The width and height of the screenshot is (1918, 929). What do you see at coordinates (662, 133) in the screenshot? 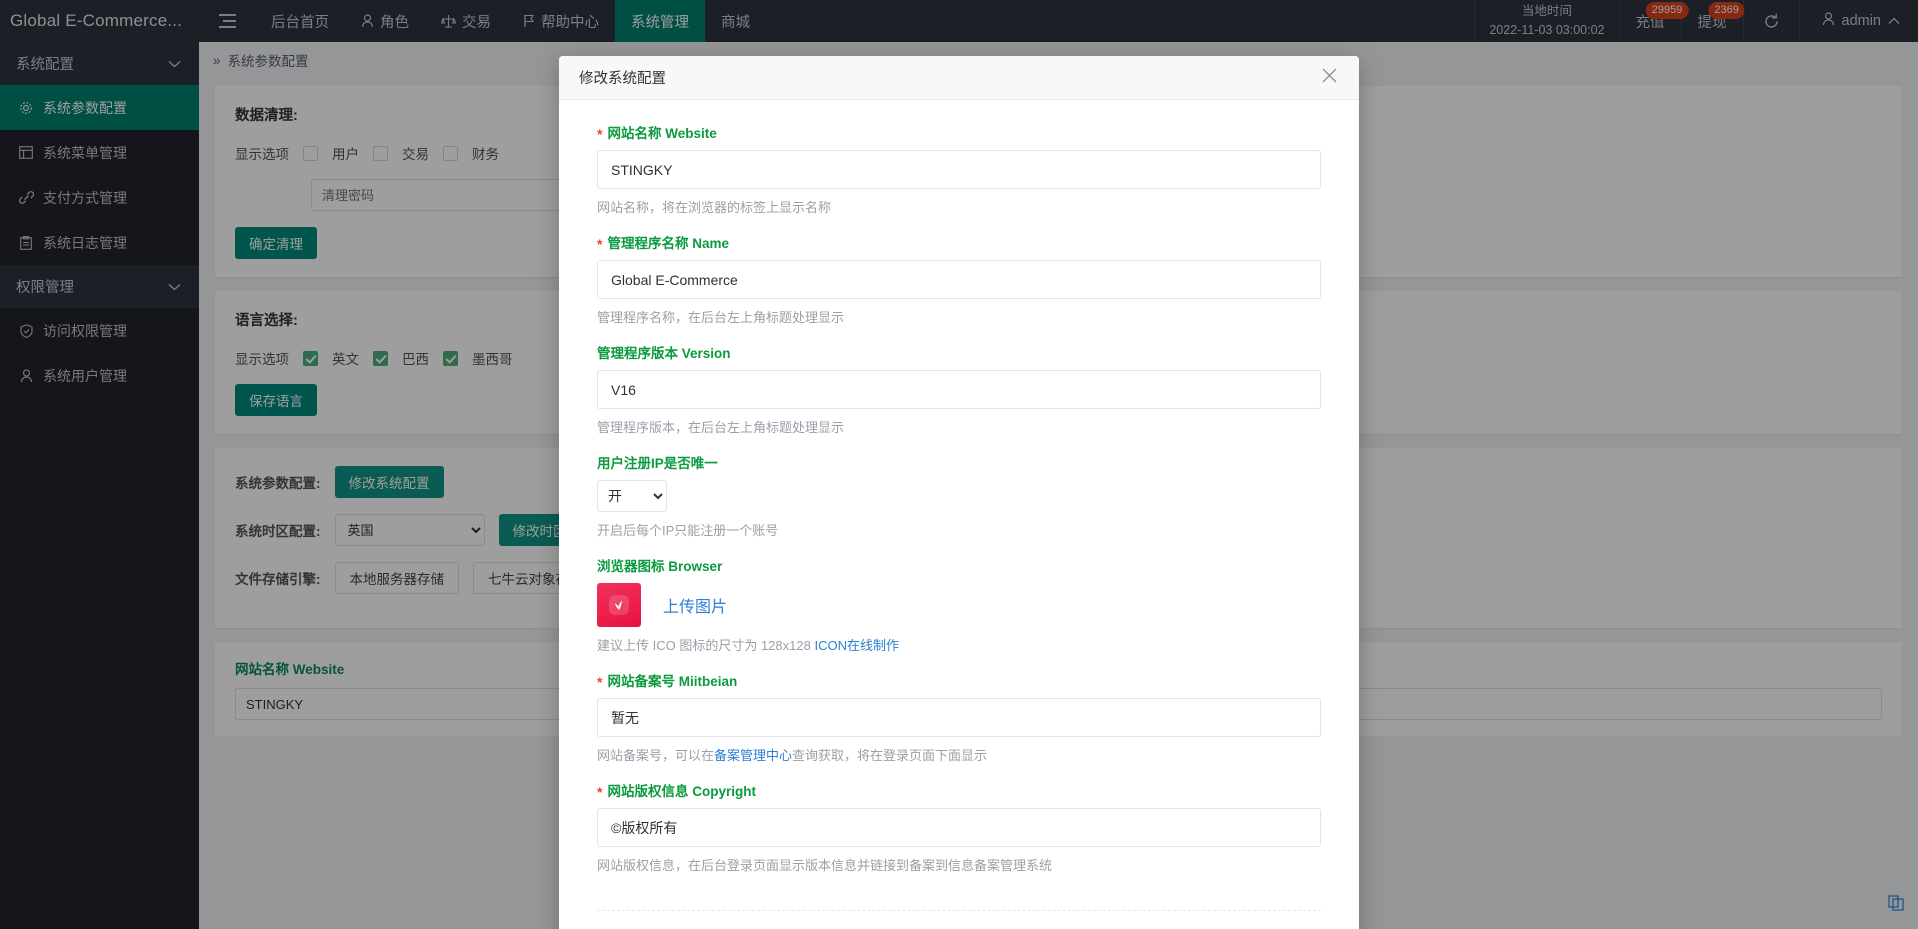
I see `field-label-text: 网站名称 Website` at bounding box center [662, 133].